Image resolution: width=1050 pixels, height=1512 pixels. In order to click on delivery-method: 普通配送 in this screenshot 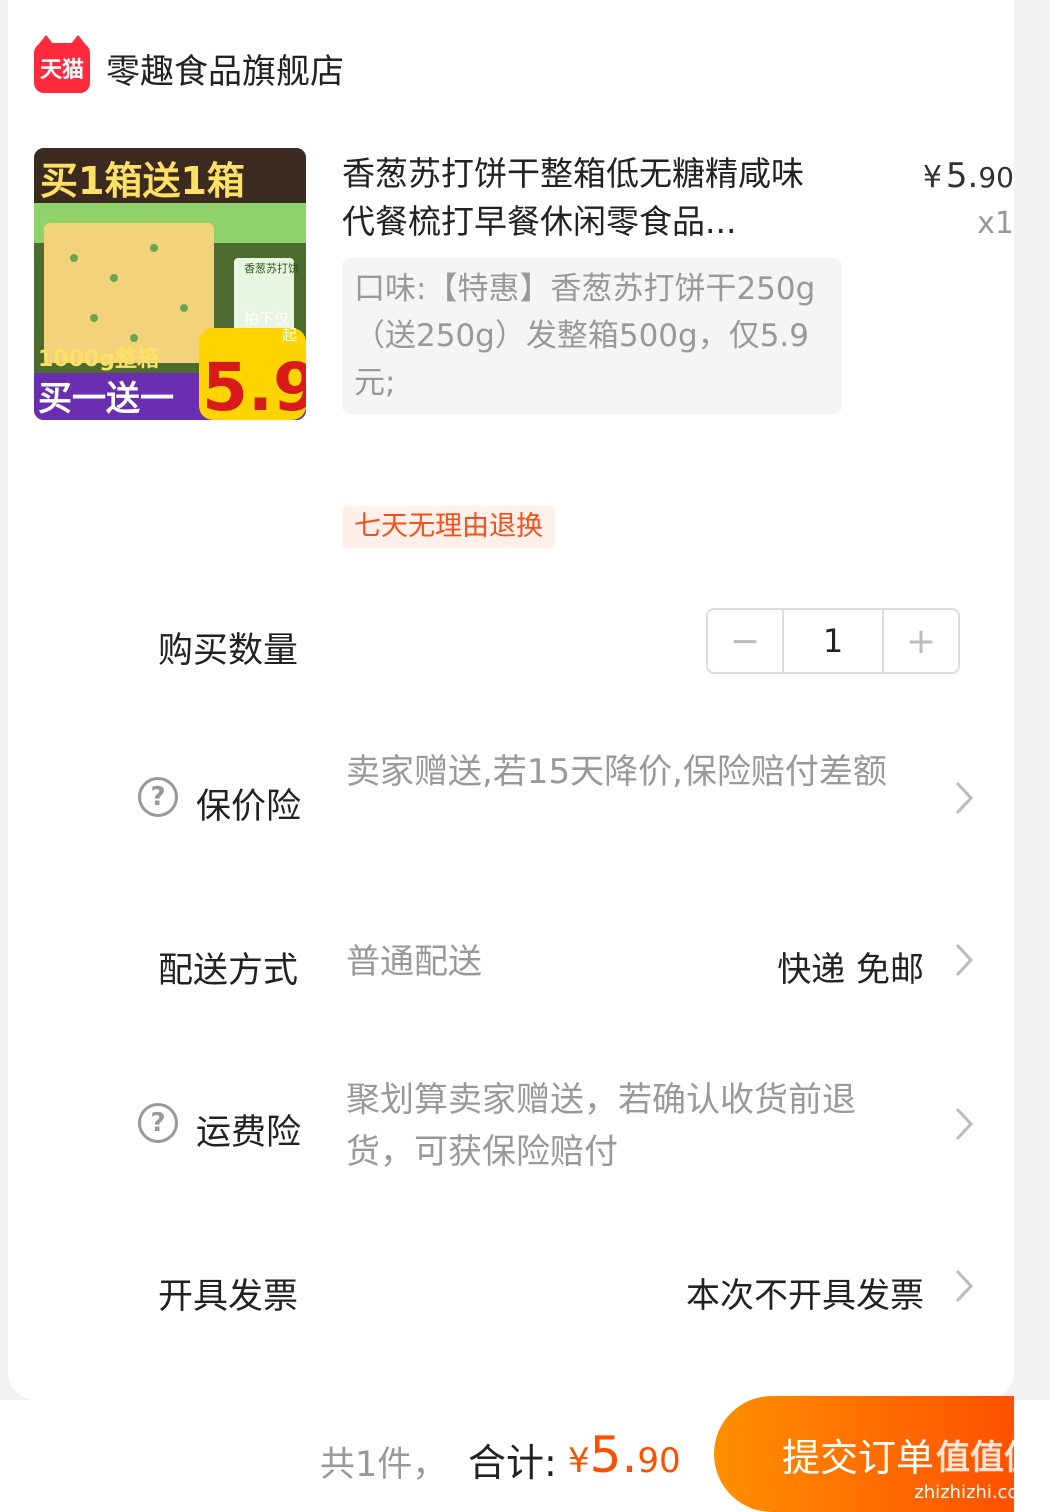, I will do `click(414, 962)`.